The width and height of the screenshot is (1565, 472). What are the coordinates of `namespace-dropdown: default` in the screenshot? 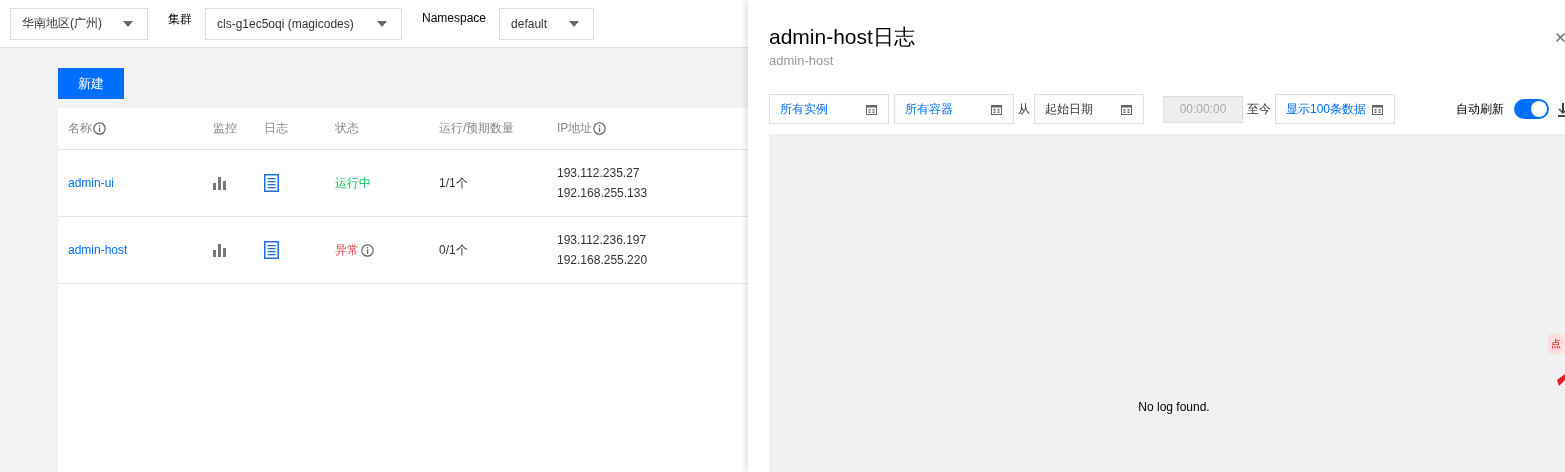 It's located at (547, 23).